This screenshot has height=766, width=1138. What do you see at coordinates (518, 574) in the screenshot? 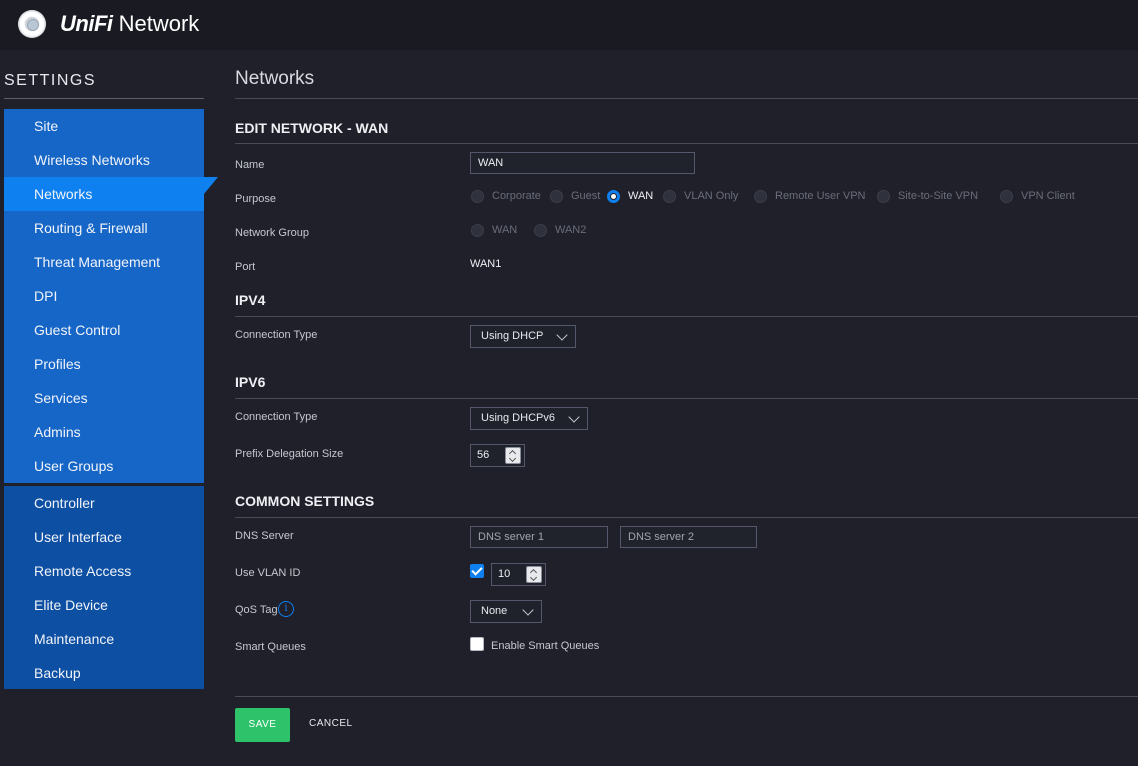
I see `vlan-id-stepper: 10` at bounding box center [518, 574].